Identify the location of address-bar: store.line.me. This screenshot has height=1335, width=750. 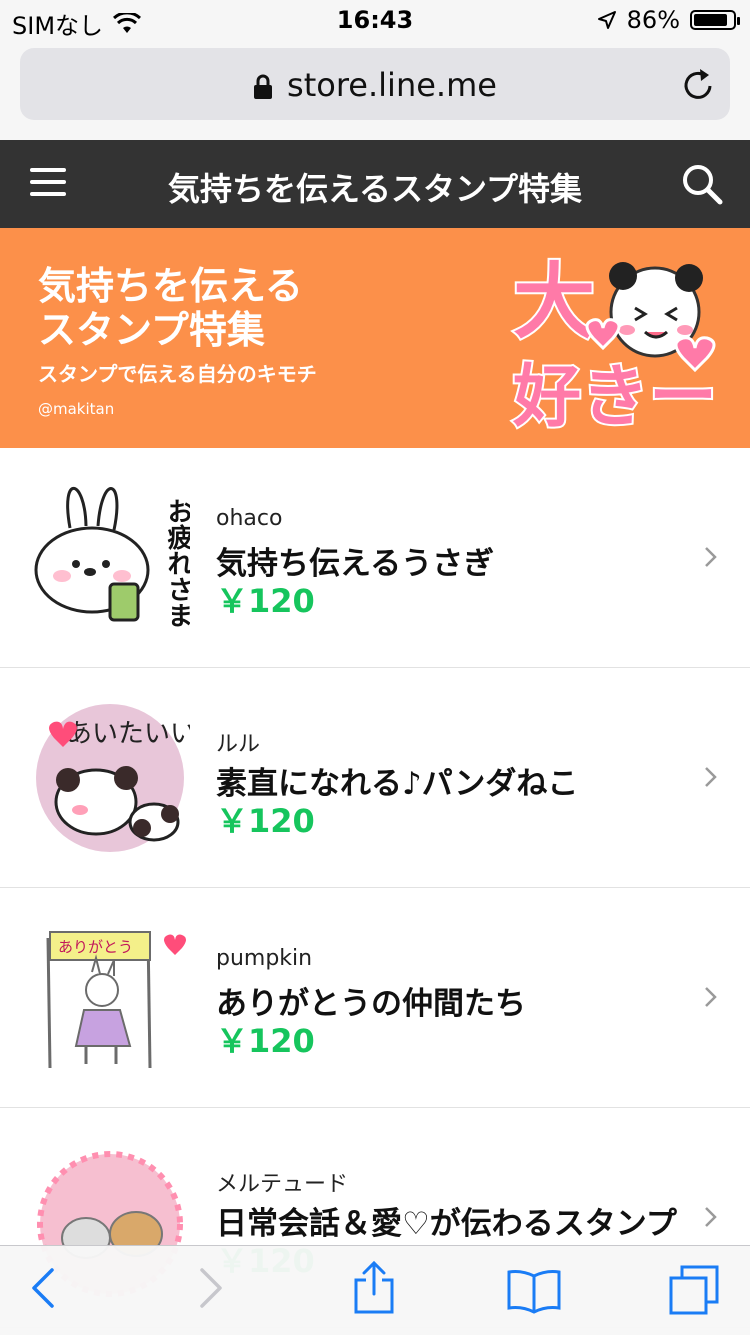
(375, 84).